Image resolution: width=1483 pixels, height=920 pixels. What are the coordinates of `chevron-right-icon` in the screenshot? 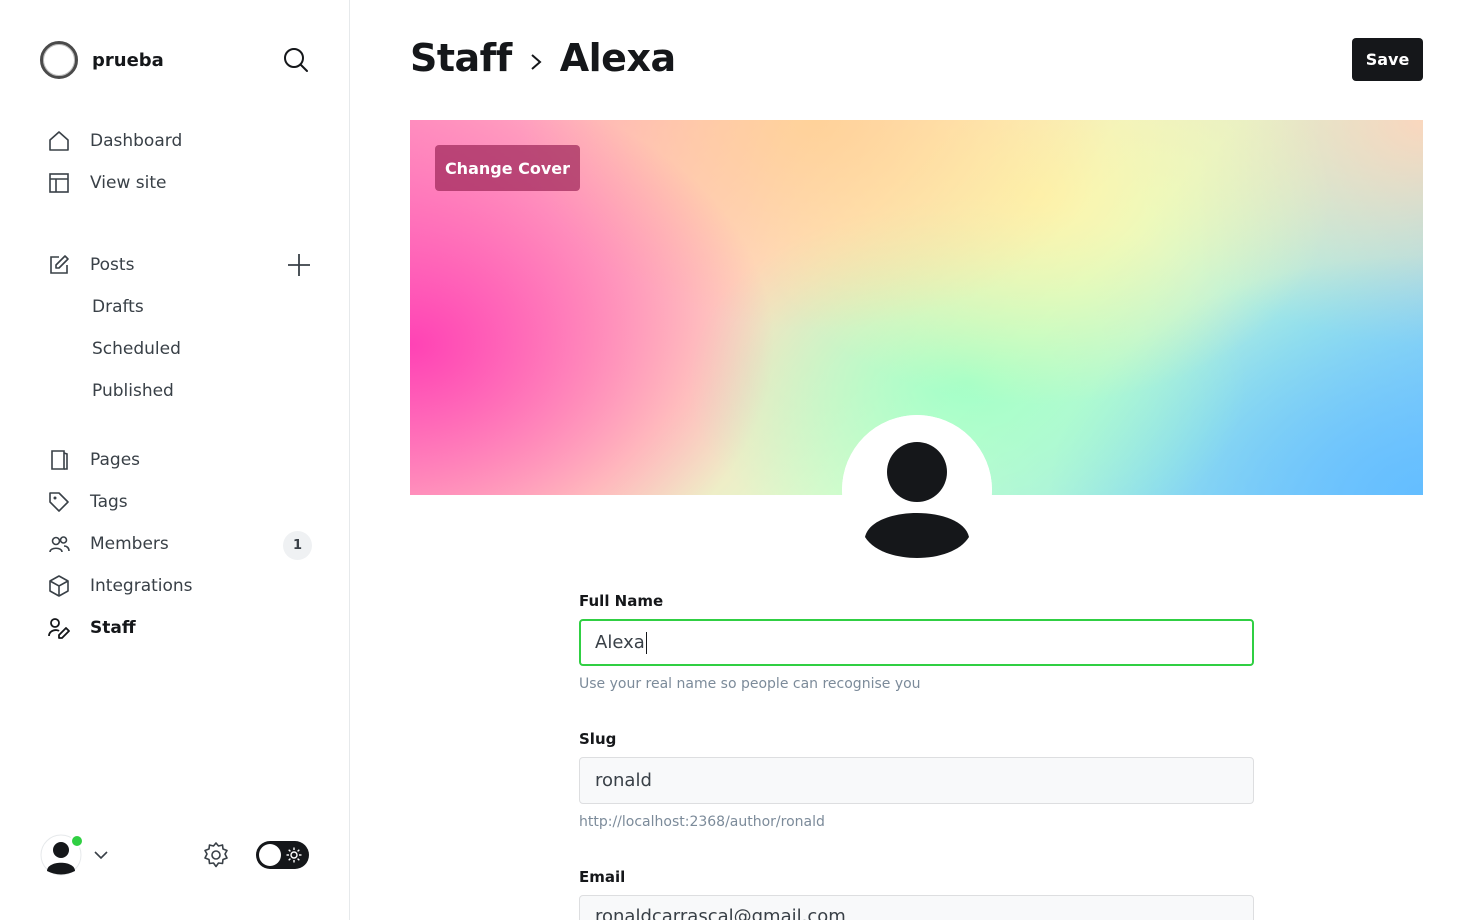 It's located at (536, 62).